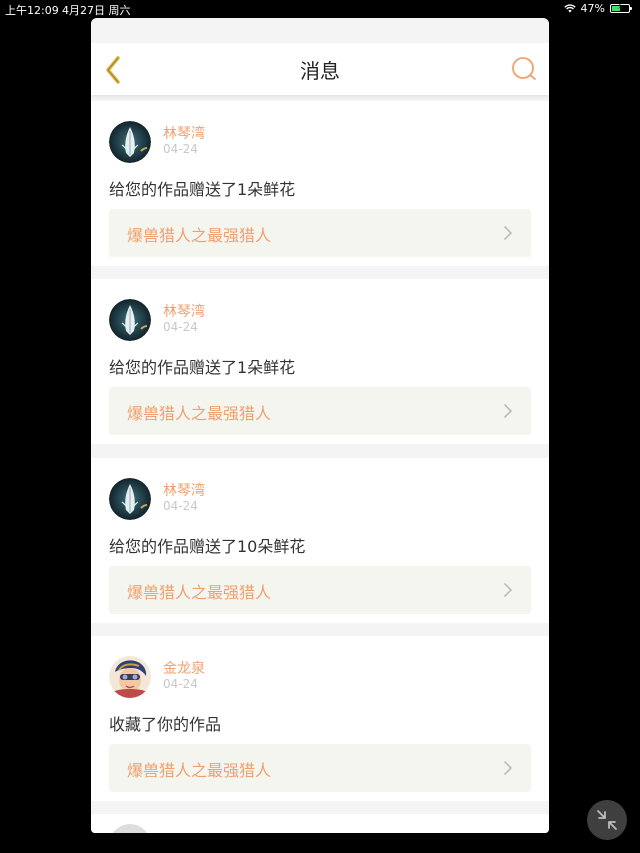 Image resolution: width=640 pixels, height=853 pixels. What do you see at coordinates (165, 724) in the screenshot?
I see `message-text: 收藏了你的作品` at bounding box center [165, 724].